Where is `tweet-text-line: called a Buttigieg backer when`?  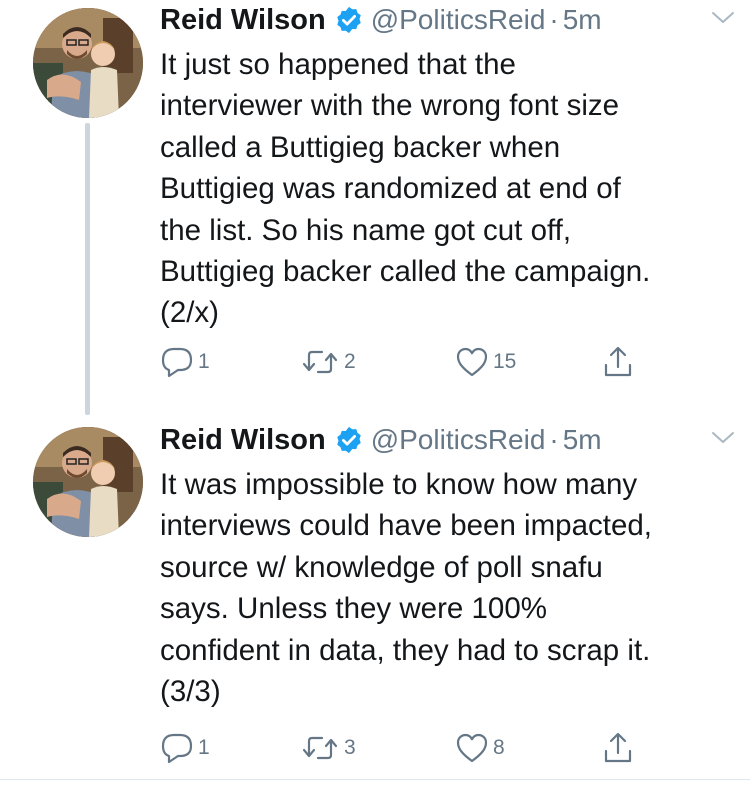 tweet-text-line: called a Buttigieg backer when is located at coordinates (360, 147).